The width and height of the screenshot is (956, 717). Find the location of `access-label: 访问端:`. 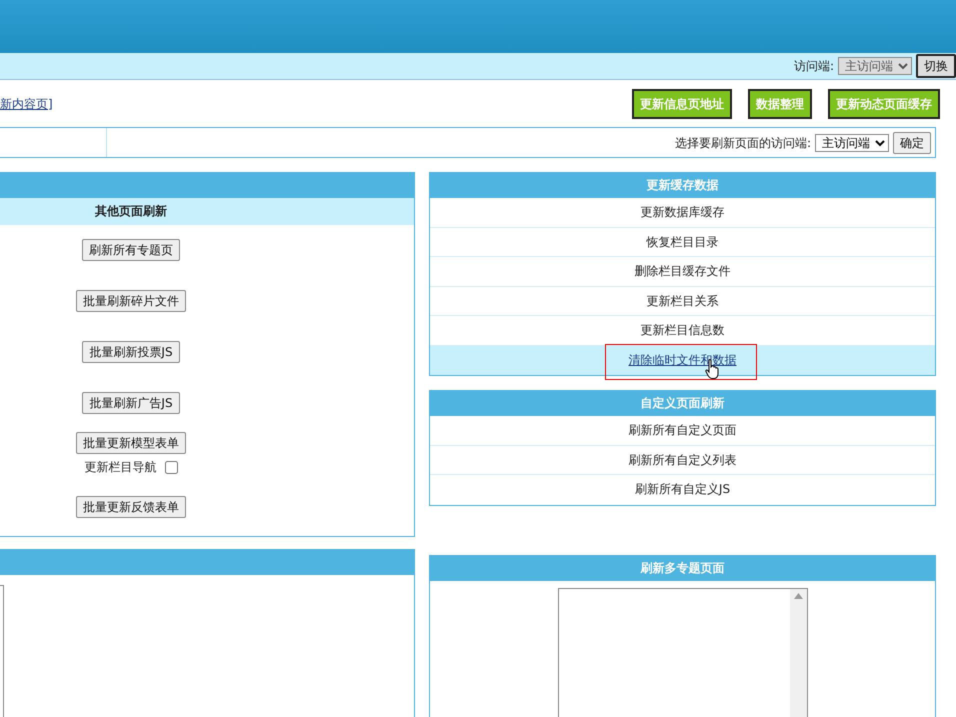

access-label: 访问端: is located at coordinates (814, 66).